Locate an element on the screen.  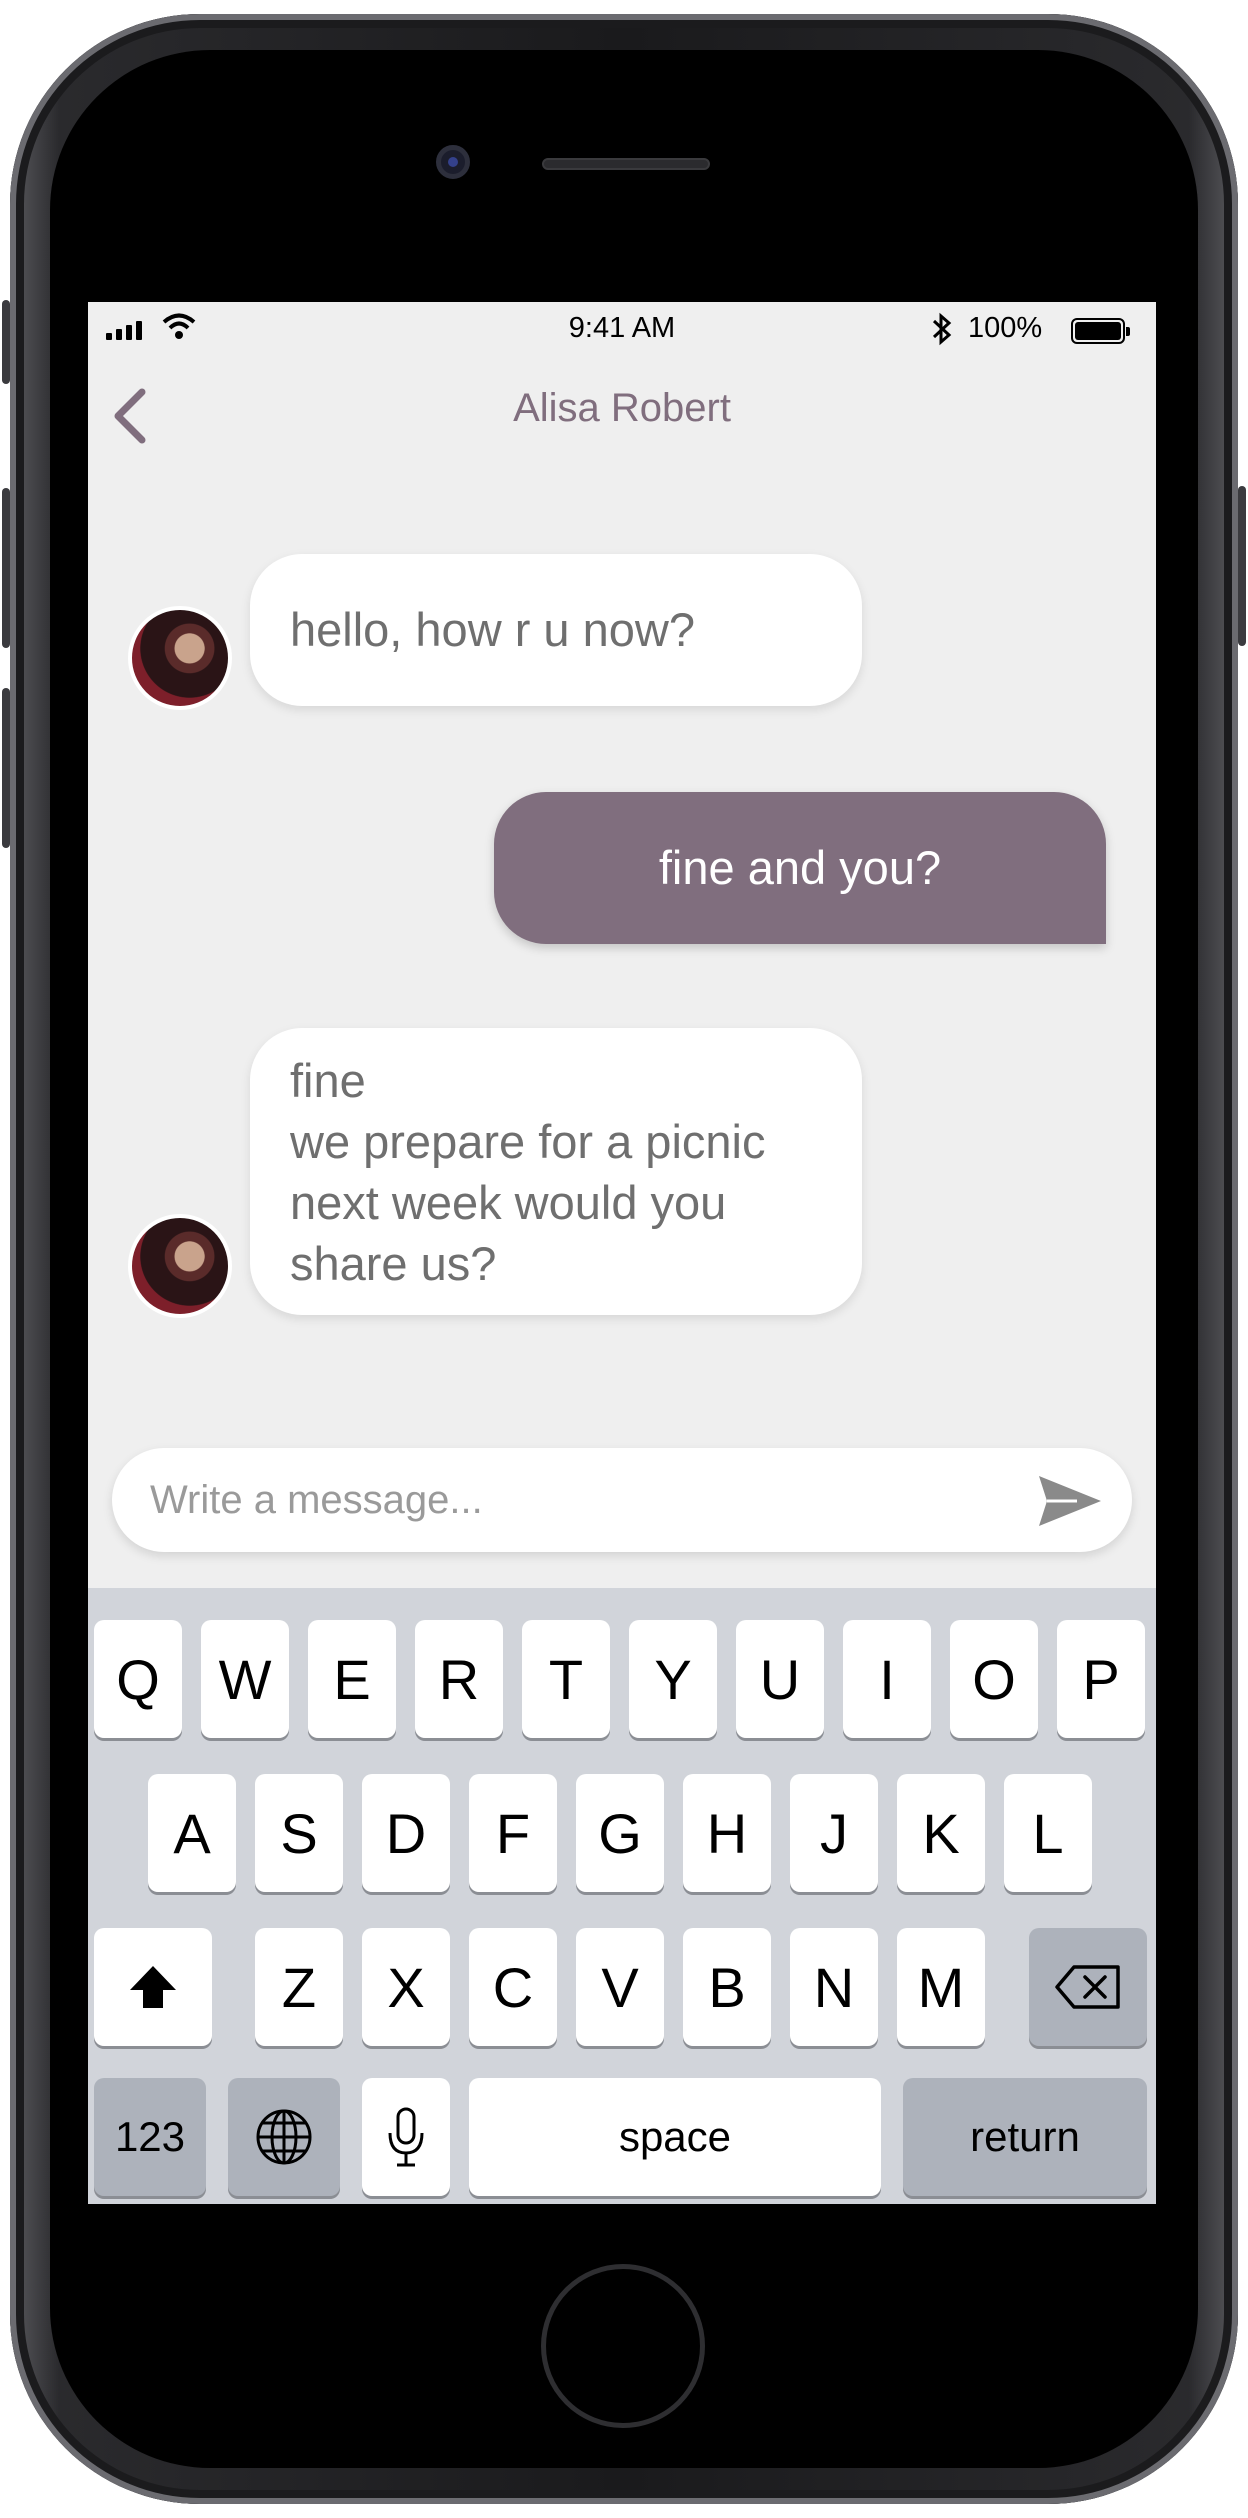
backspace-icon is located at coordinates (1087, 1987).